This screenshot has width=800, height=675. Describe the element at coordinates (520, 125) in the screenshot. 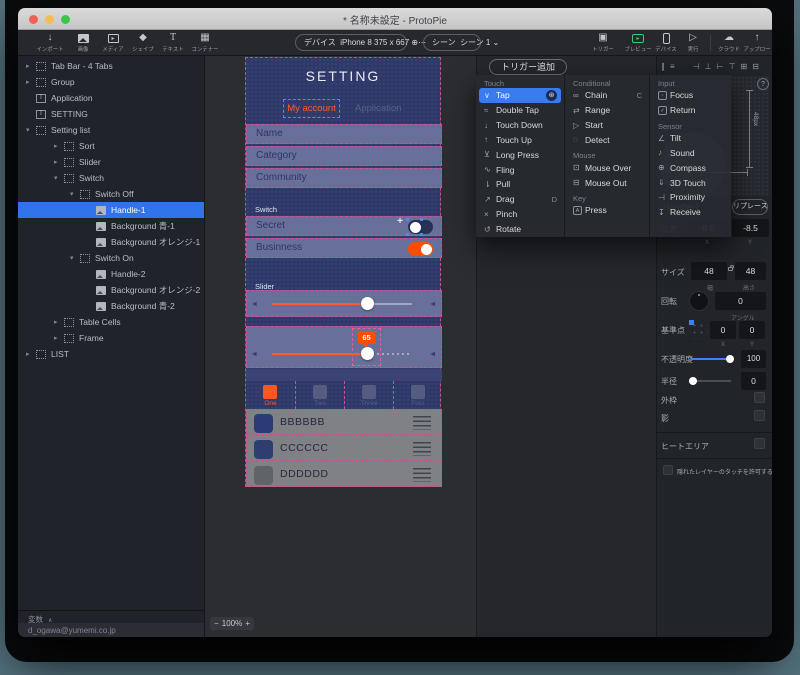

I see `menu-item-touch-down: ↓ Touch Down` at that location.